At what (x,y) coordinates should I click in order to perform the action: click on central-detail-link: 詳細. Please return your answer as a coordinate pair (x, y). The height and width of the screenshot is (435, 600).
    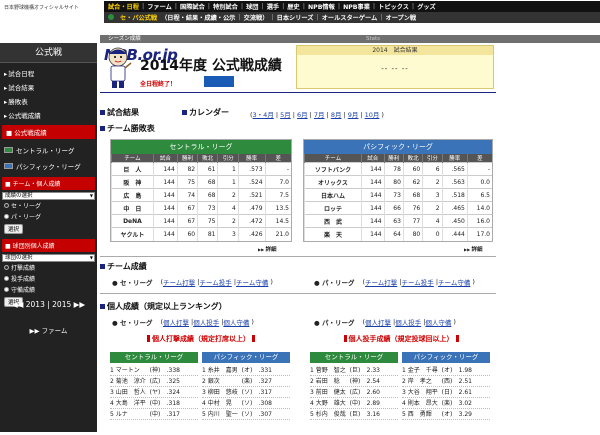
    Looking at the image, I should click on (267, 249).